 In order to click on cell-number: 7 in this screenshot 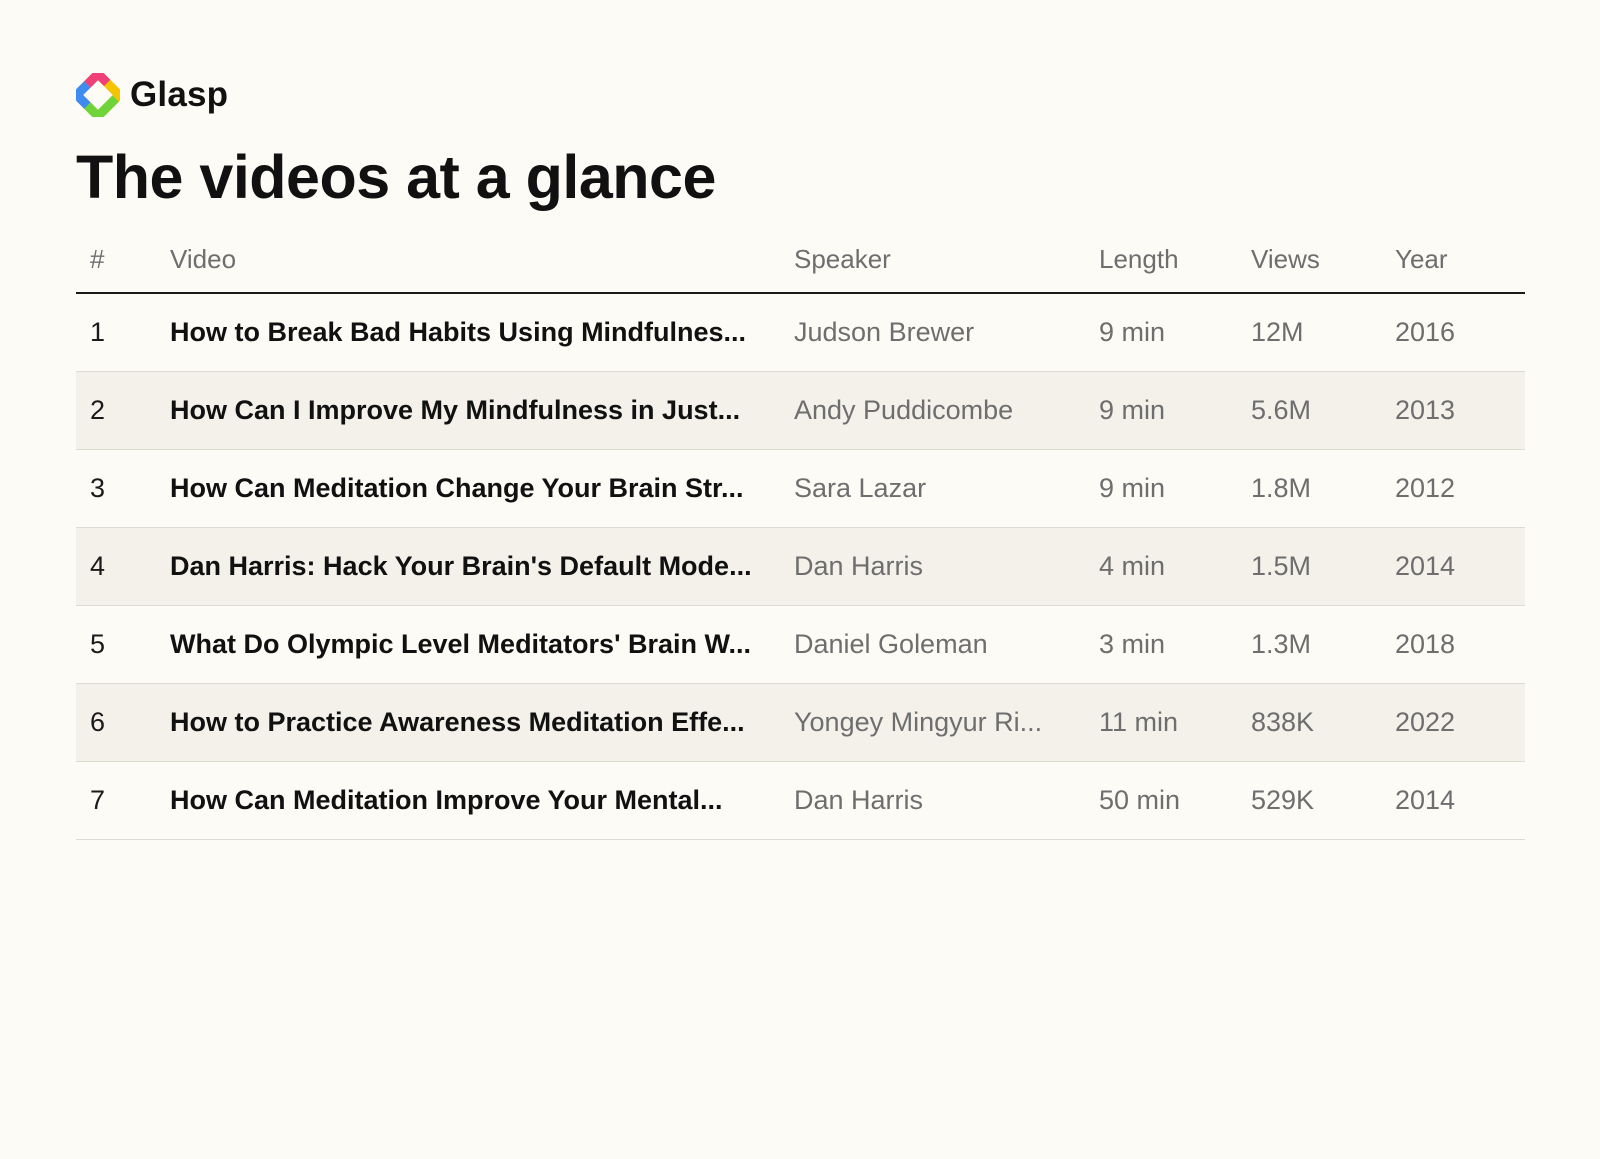, I will do `click(116, 800)`.